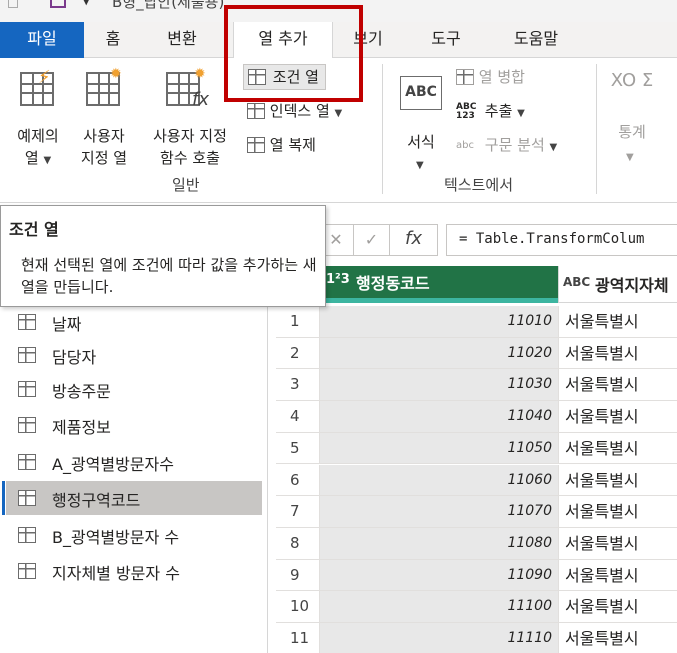 The image size is (677, 653). I want to click on row-number: 7, so click(298, 511).